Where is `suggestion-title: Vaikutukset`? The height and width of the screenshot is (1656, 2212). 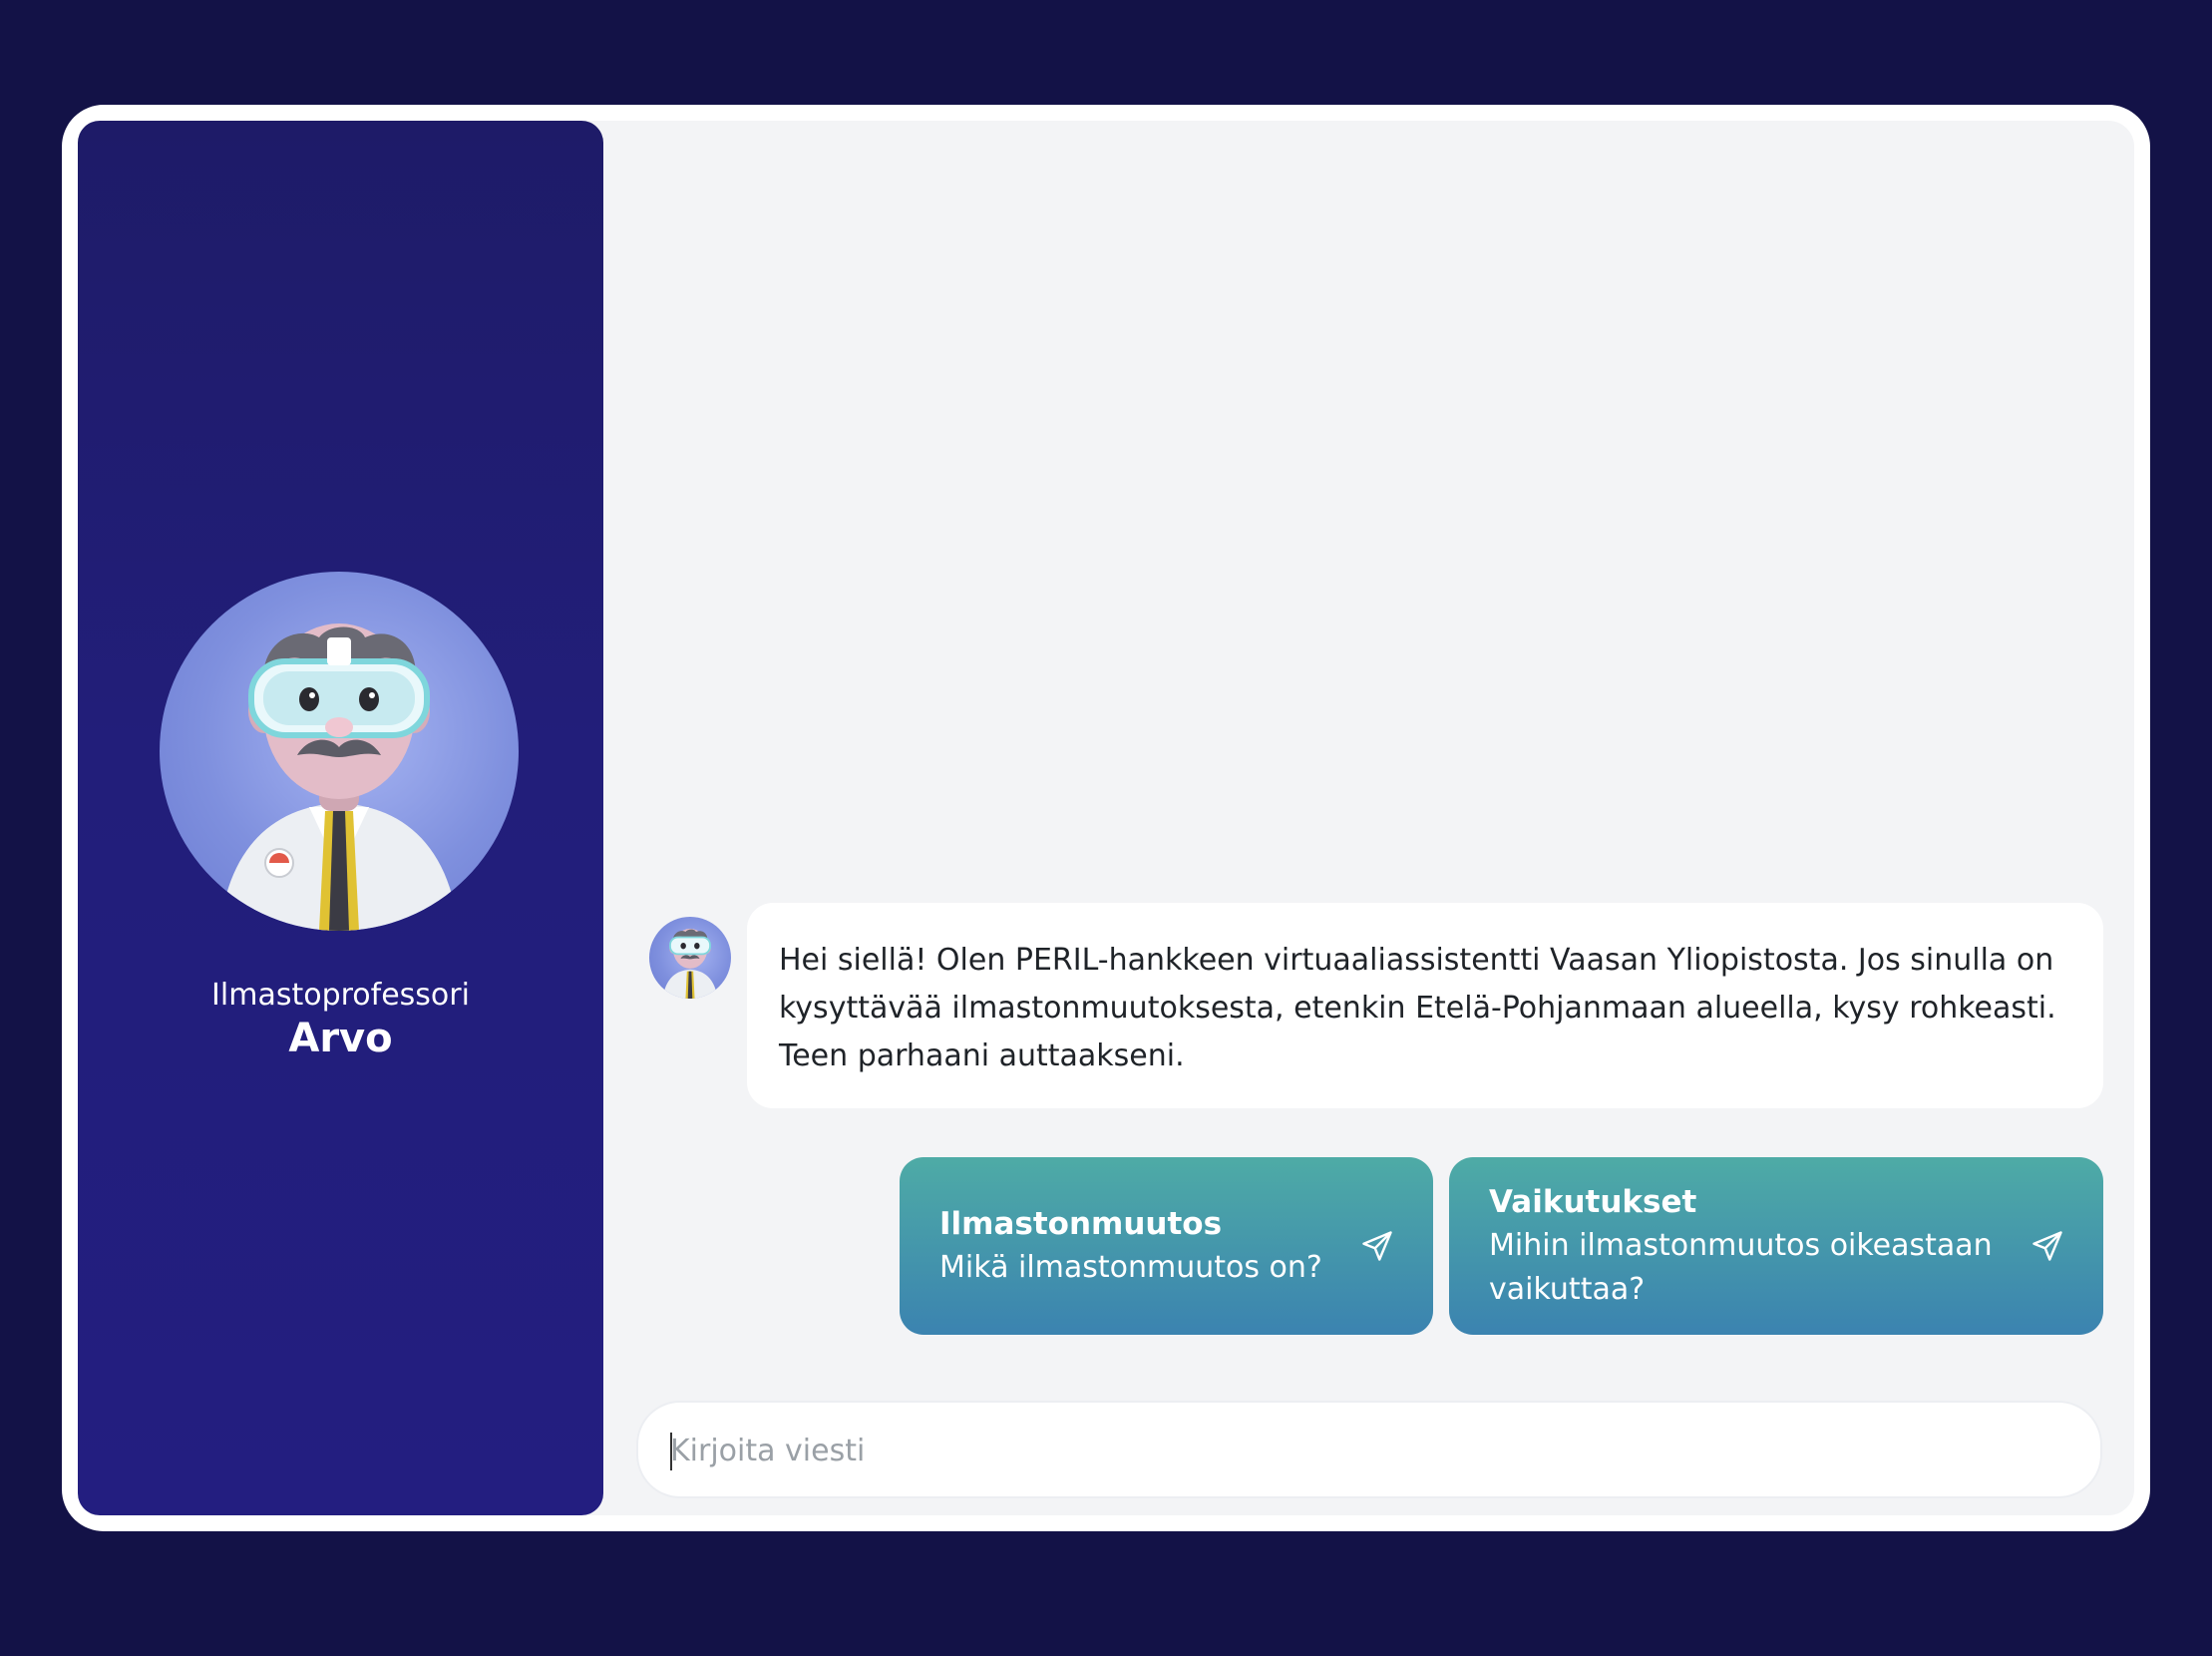 suggestion-title: Vaikutukset is located at coordinates (1593, 1202).